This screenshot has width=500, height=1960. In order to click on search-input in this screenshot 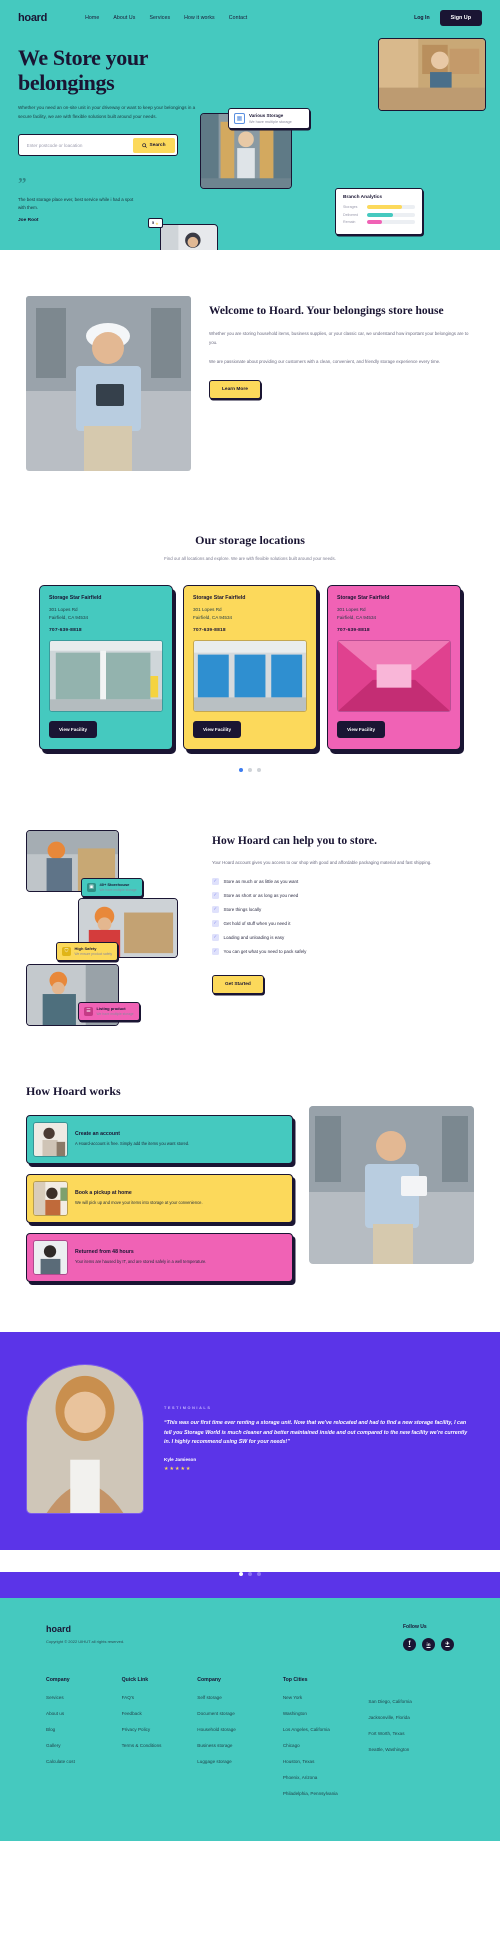, I will do `click(77, 145)`.